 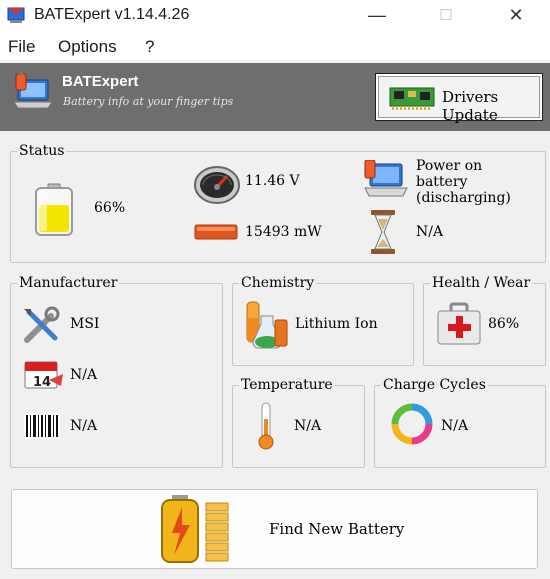 What do you see at coordinates (412, 98) in the screenshot?
I see `circuit-board-icon` at bounding box center [412, 98].